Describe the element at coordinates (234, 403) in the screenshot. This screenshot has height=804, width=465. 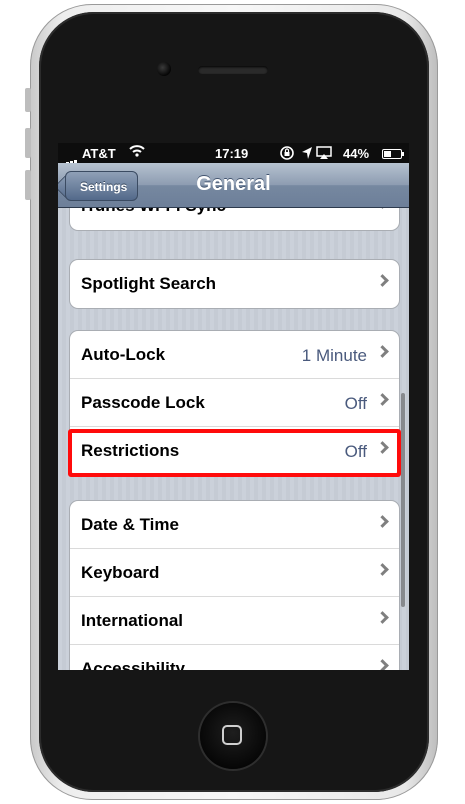
I see `settings-row-passcode-lock: Passcode Lock Off` at that location.